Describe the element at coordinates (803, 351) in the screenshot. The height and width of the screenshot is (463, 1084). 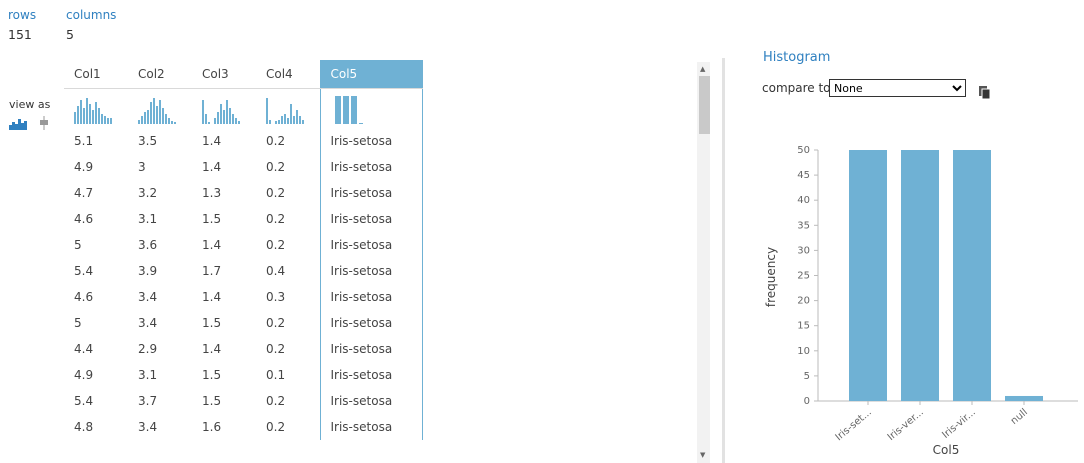
I see `y-tick-label: 10` at that location.